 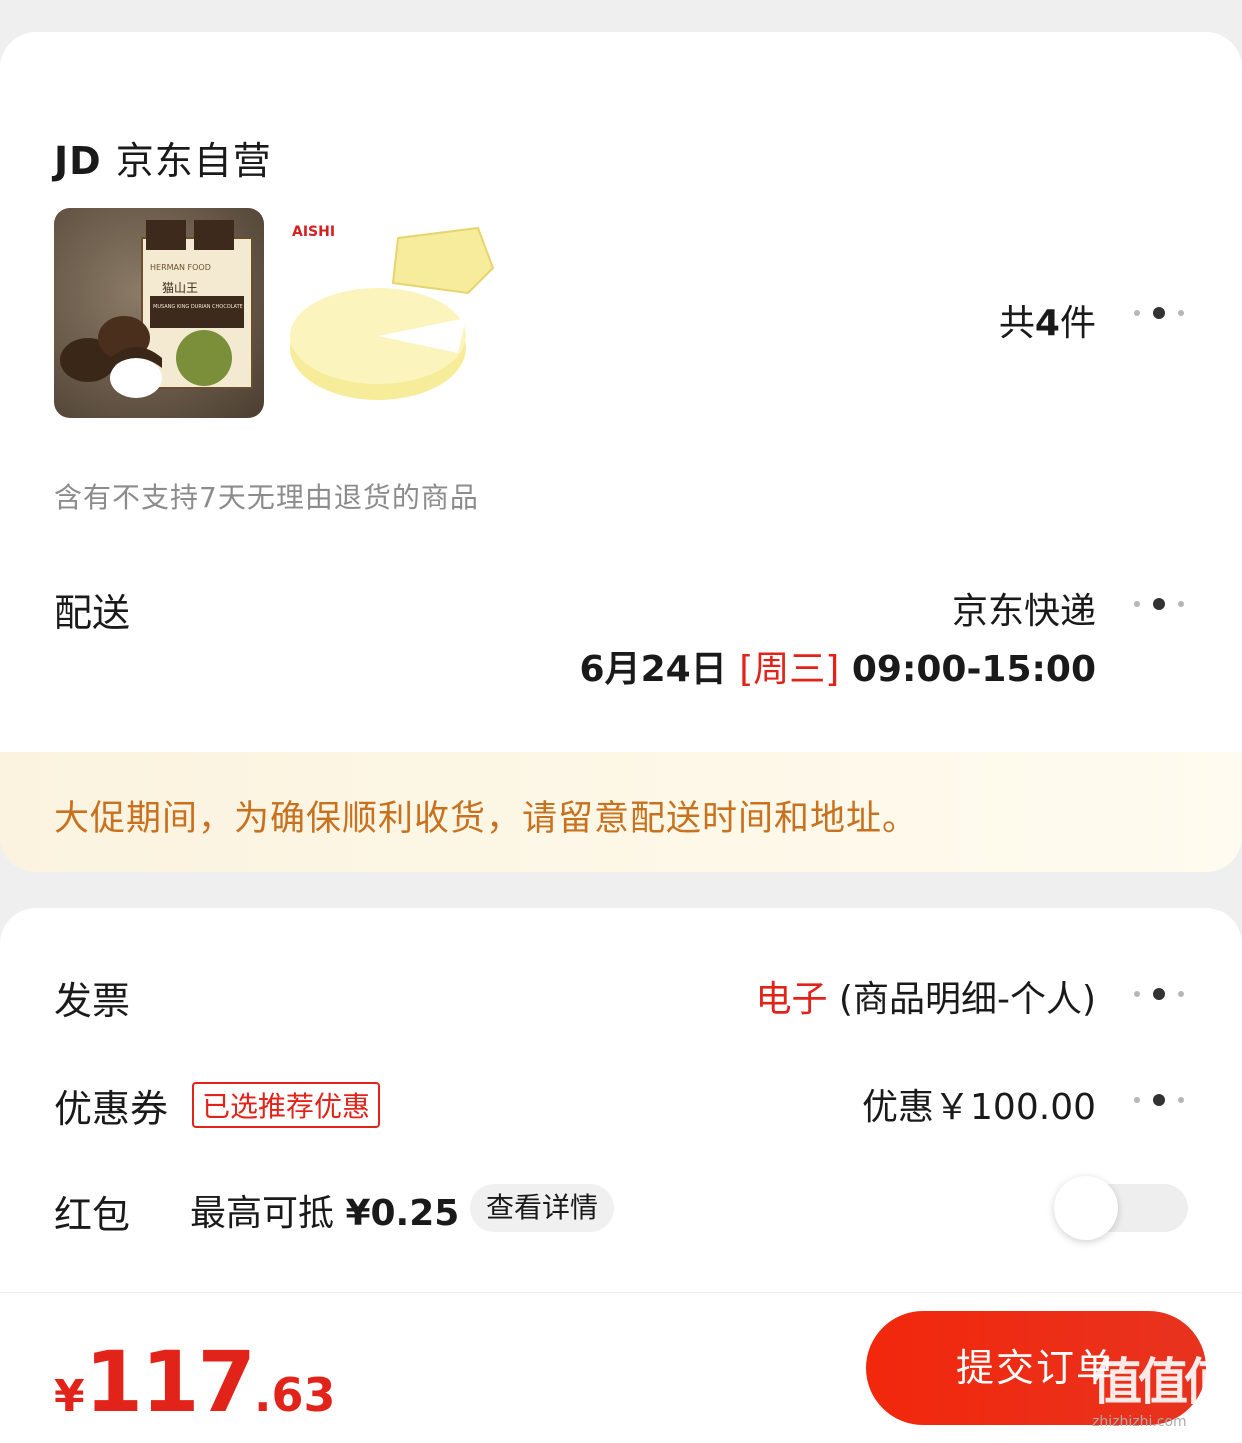 What do you see at coordinates (967, 669) in the screenshot?
I see `delivery-time-range: 09:00-15:00` at bounding box center [967, 669].